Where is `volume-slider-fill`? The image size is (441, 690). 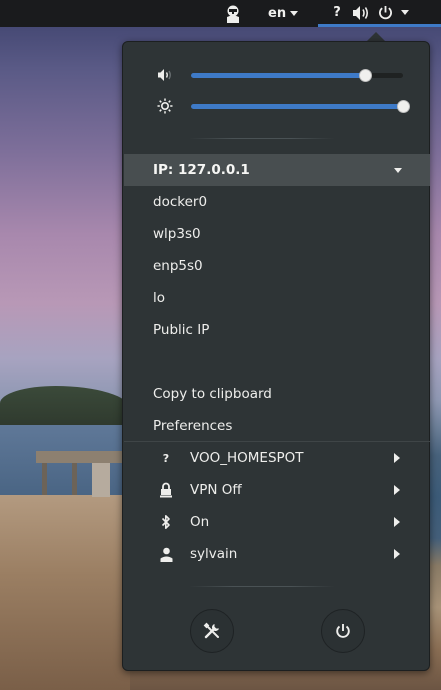
volume-slider-fill is located at coordinates (278, 75).